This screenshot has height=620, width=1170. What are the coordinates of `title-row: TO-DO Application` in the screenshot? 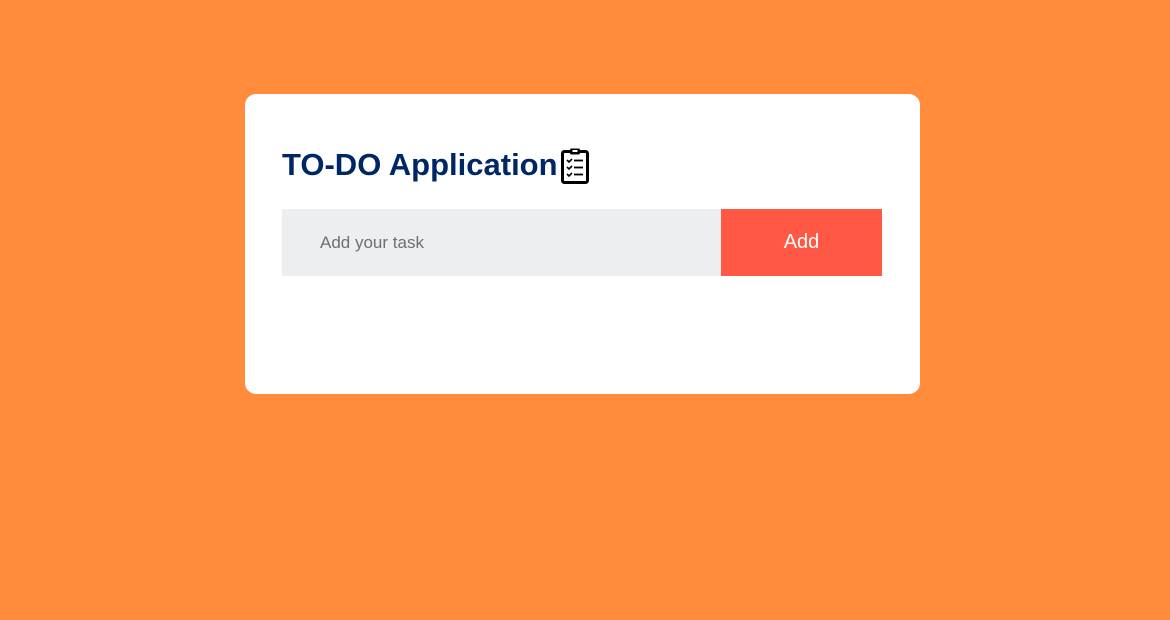 It's located at (436, 165).